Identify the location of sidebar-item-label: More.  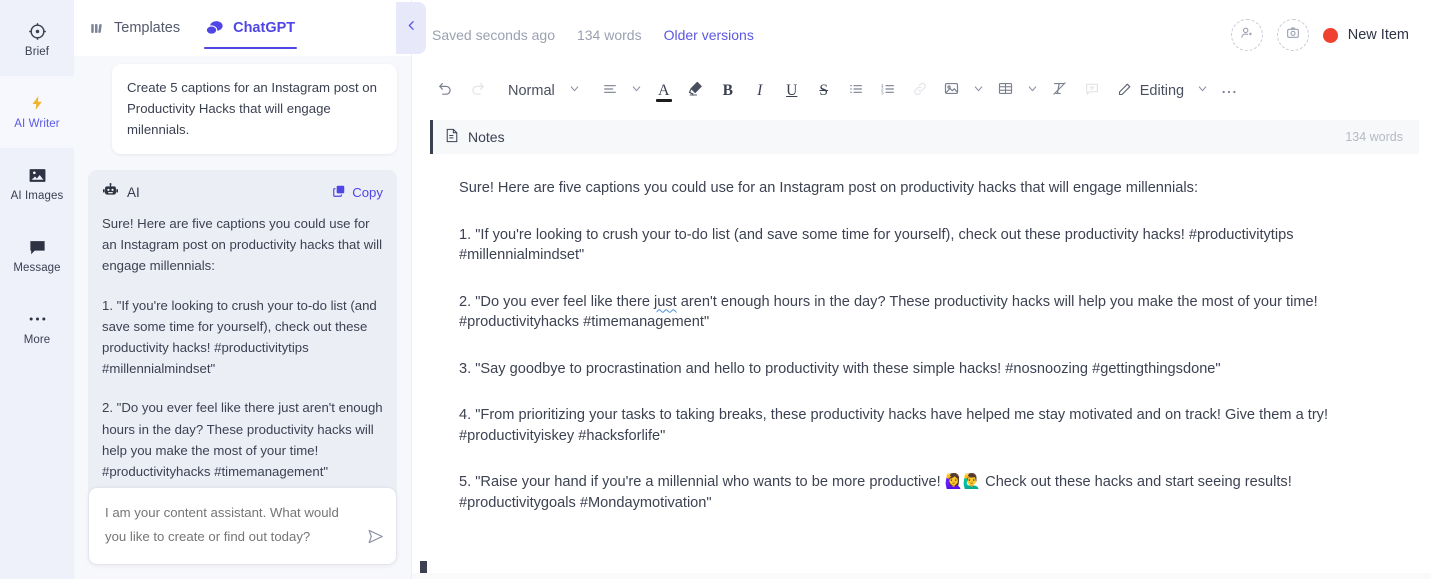
(37, 340).